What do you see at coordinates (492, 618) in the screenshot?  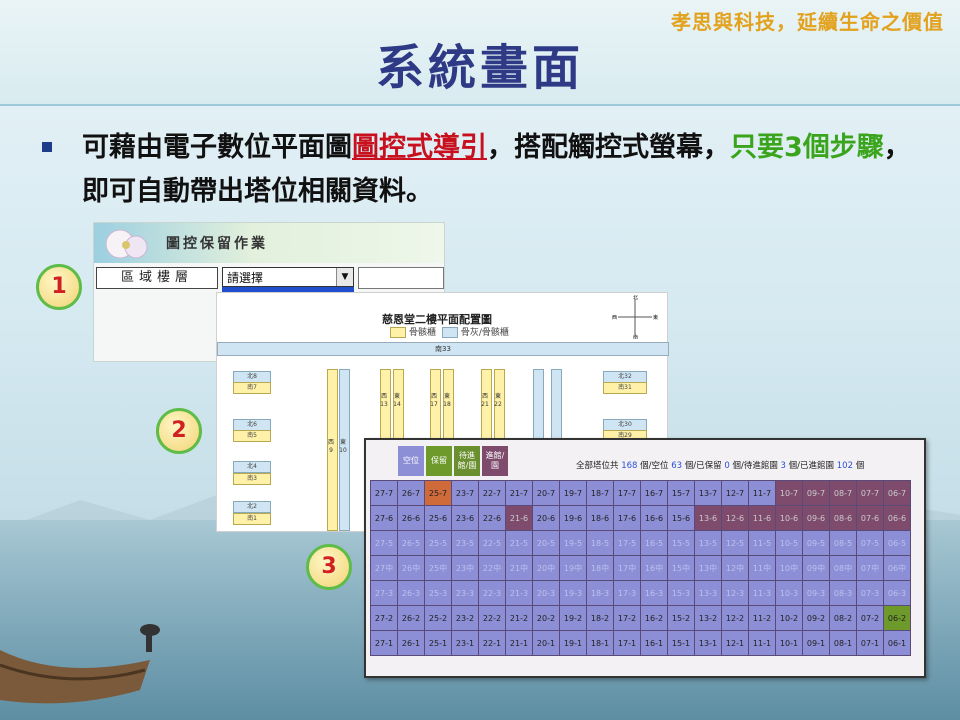 I see `niche-cell: 22-2` at bounding box center [492, 618].